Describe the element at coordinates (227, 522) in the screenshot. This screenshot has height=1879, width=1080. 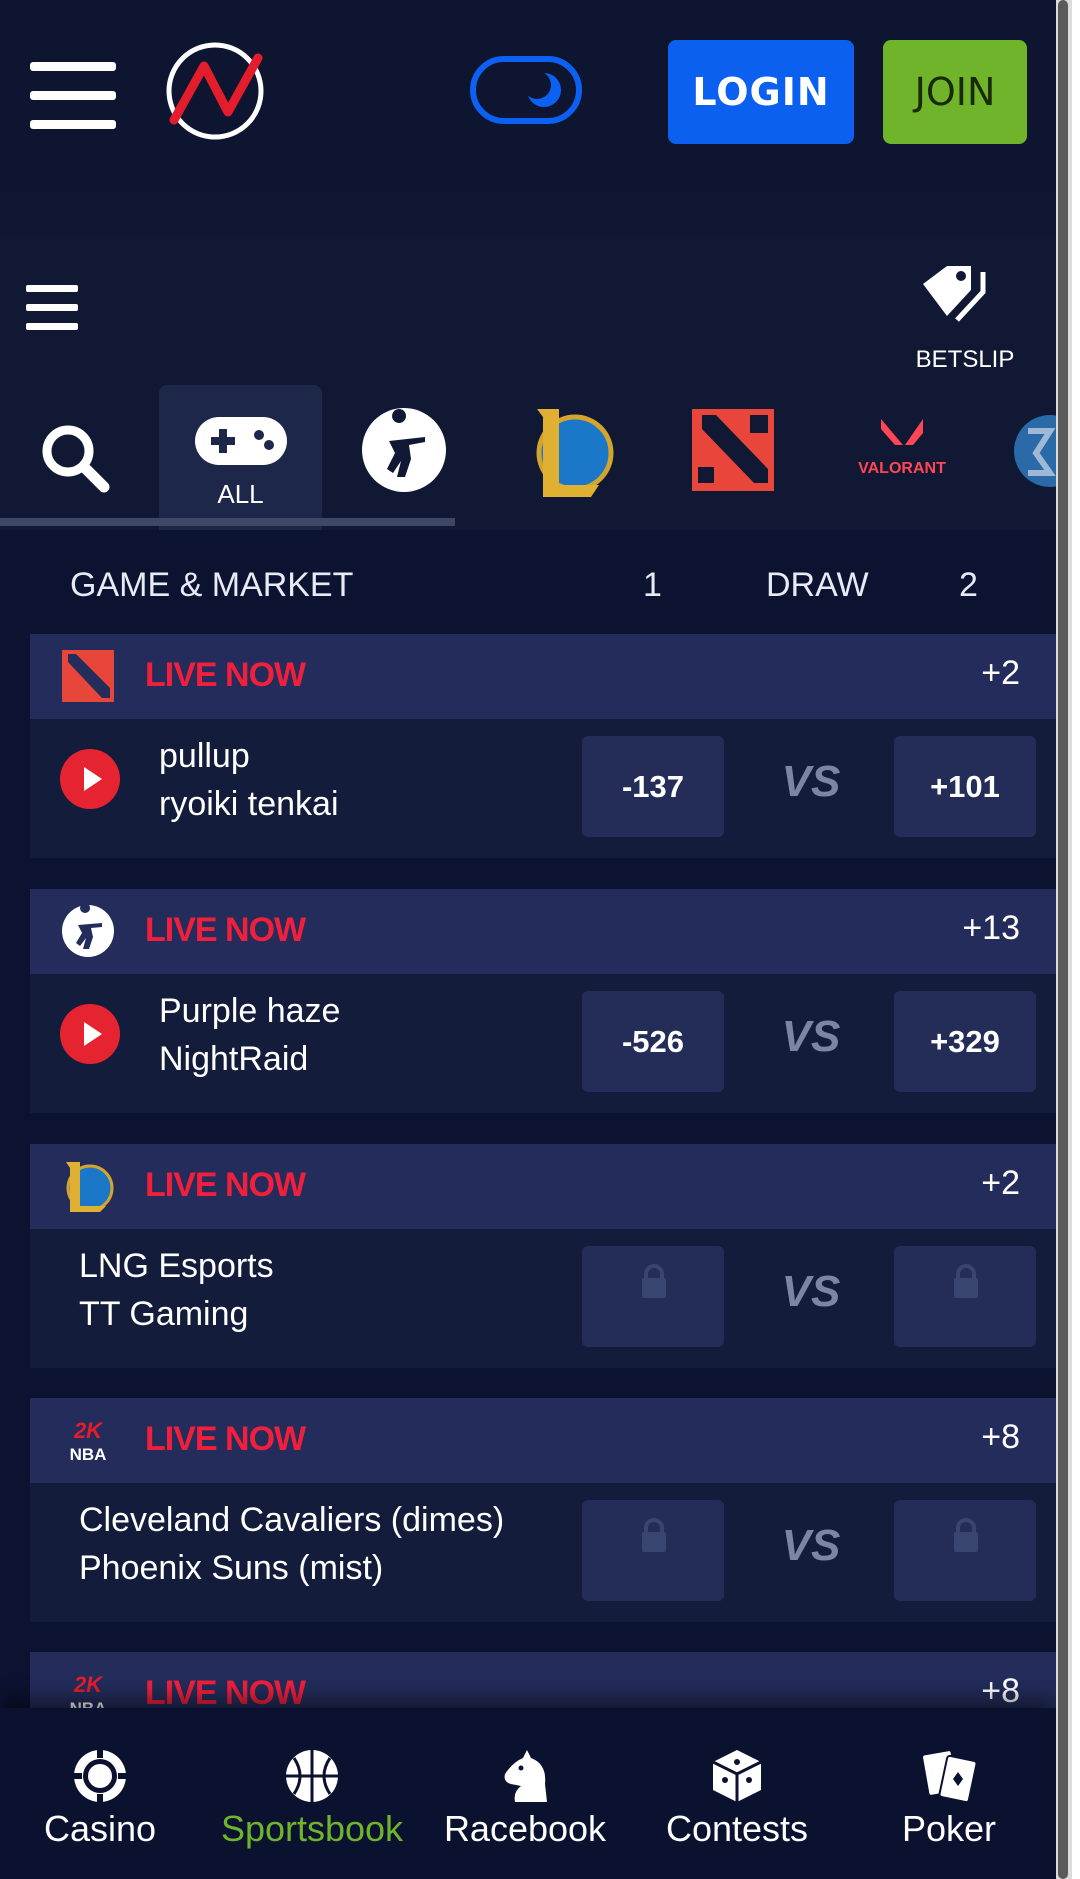
I see `category-scroll-indicator` at that location.